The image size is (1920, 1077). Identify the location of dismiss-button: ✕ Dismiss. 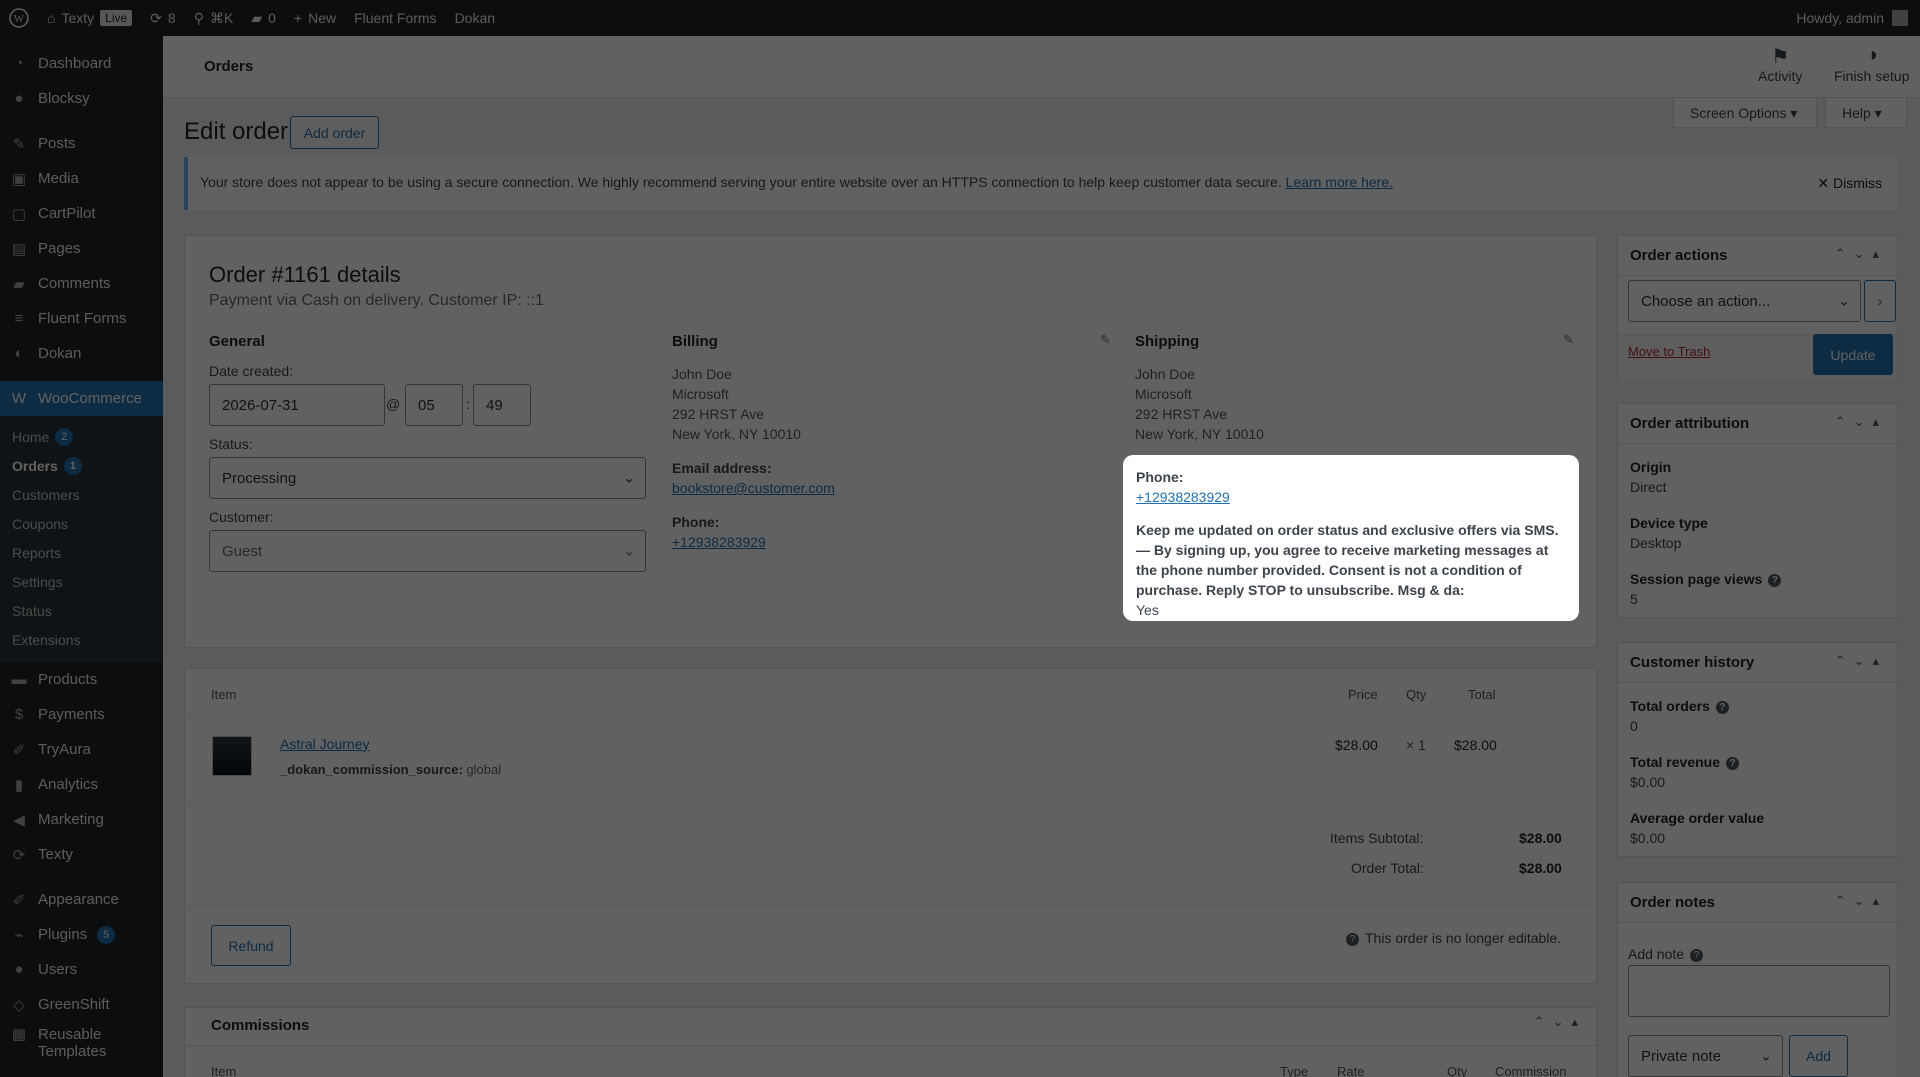
(1849, 183).